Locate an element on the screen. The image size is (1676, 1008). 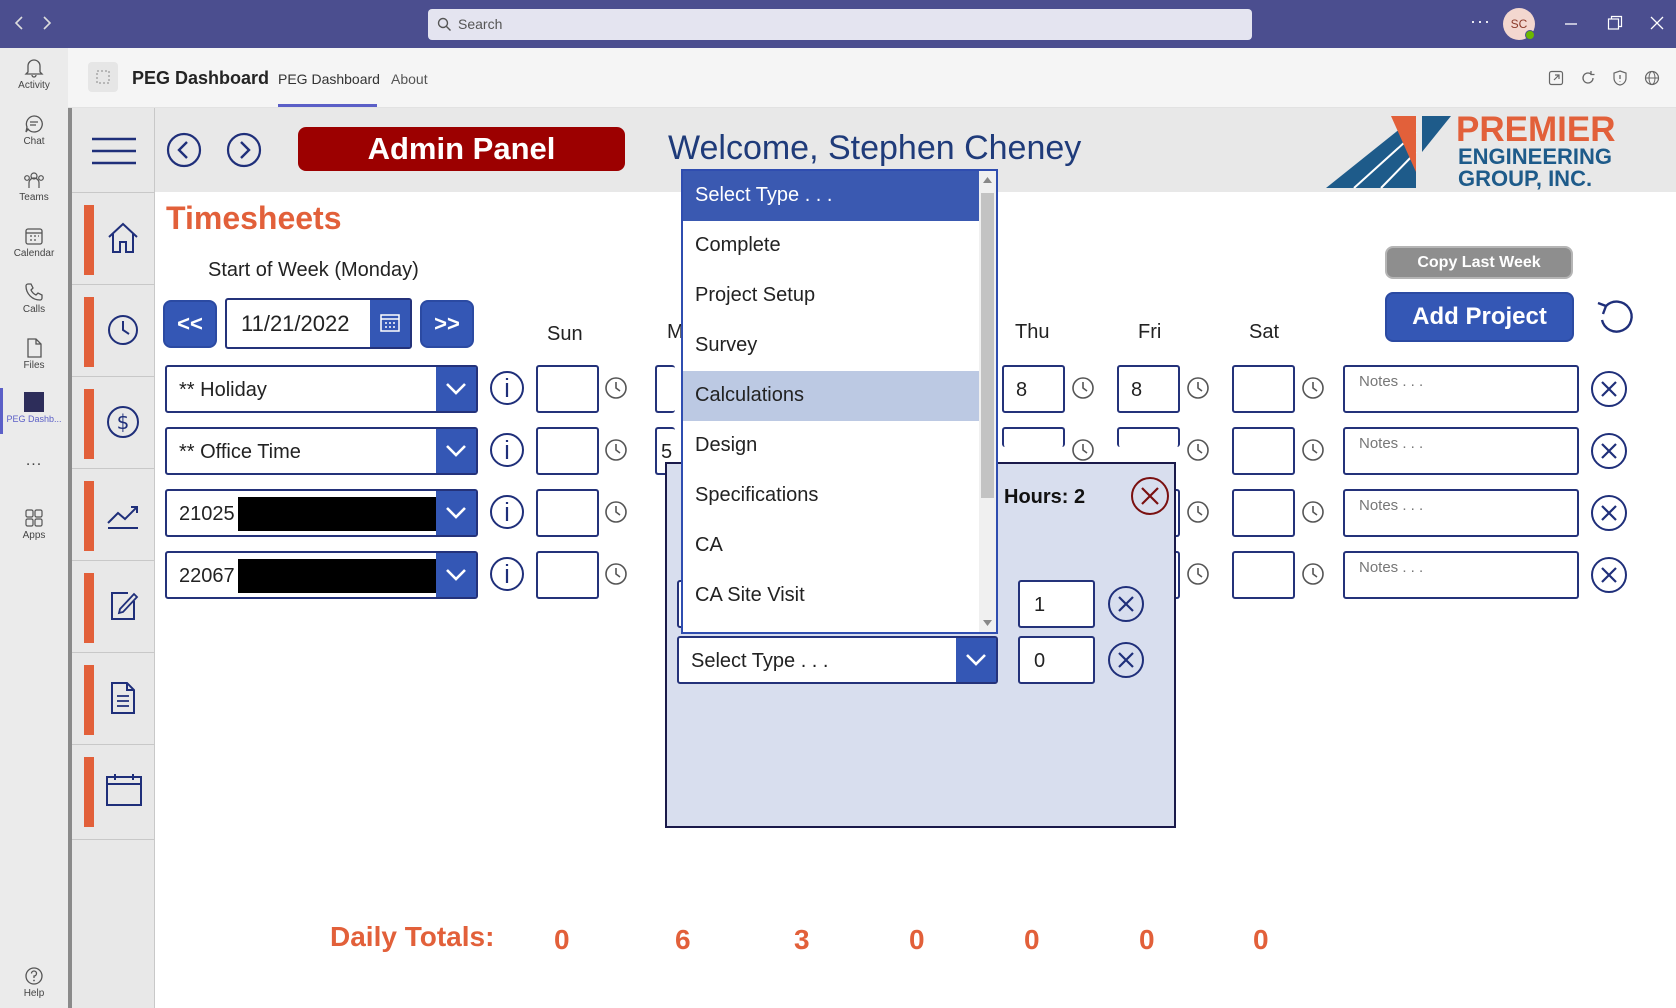
add-project-button: Add Project is located at coordinates (1479, 317).